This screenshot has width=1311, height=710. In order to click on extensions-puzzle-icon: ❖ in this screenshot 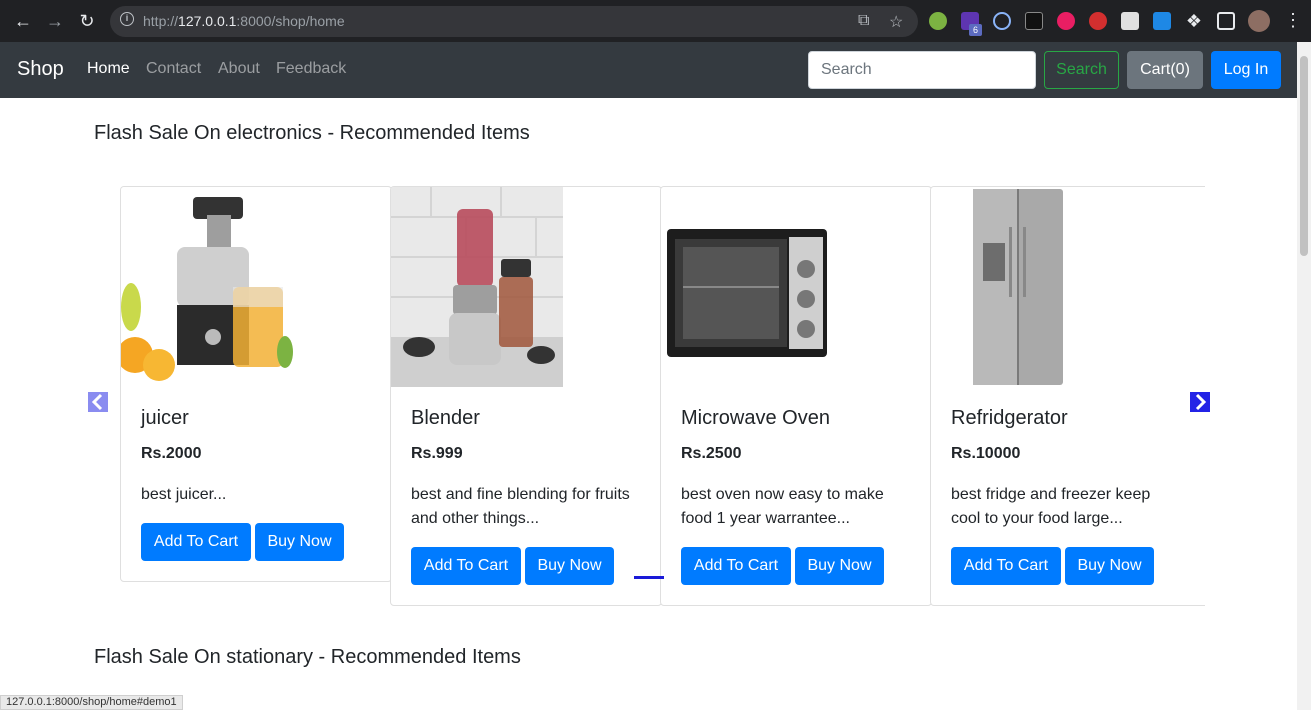, I will do `click(1194, 21)`.